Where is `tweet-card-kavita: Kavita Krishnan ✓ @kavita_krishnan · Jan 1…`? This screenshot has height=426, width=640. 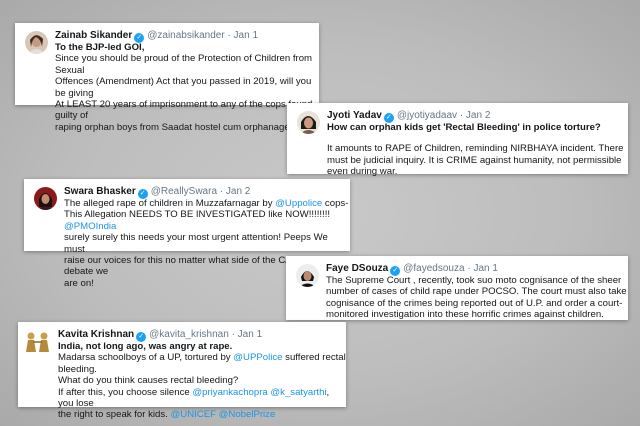
tweet-card-kavita: Kavita Krishnan ✓ @kavita_krishnan · Jan 1… is located at coordinates (182, 371).